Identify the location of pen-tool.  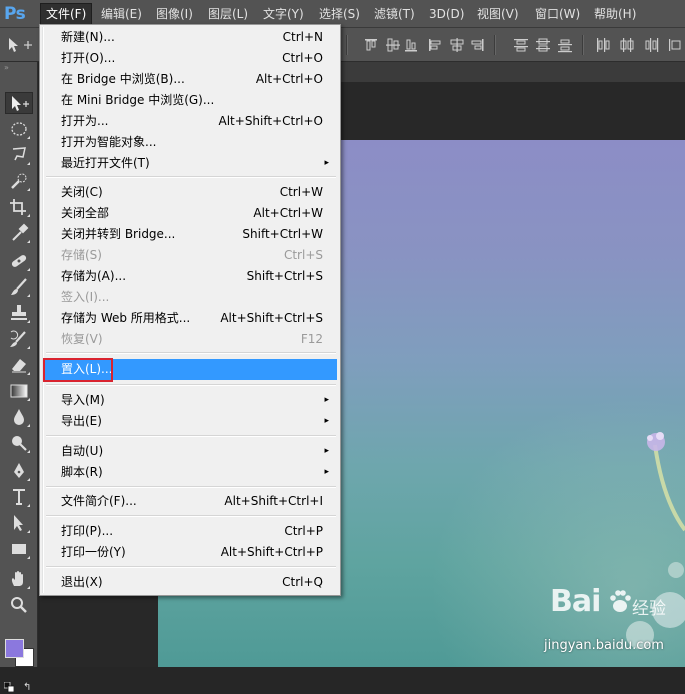
(19, 471).